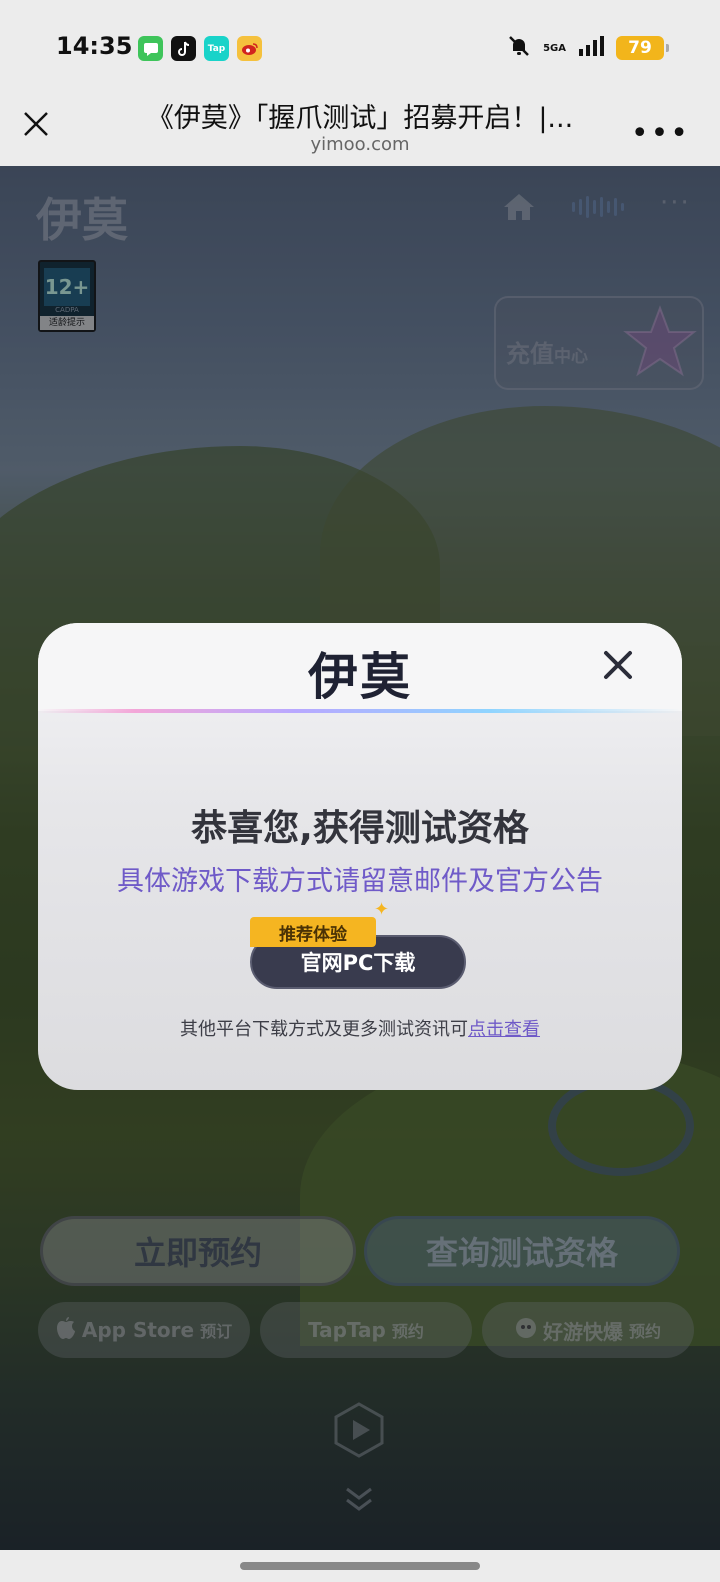 The image size is (720, 1582). I want to click on system-navigation-bar, so click(360, 1566).